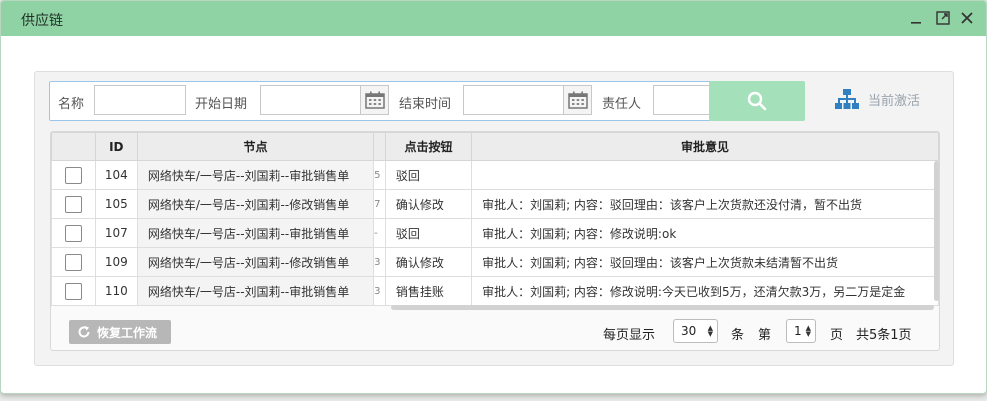 The height and width of the screenshot is (401, 987). Describe the element at coordinates (629, 335) in the screenshot. I see `per-page-label: 每页显示` at that location.